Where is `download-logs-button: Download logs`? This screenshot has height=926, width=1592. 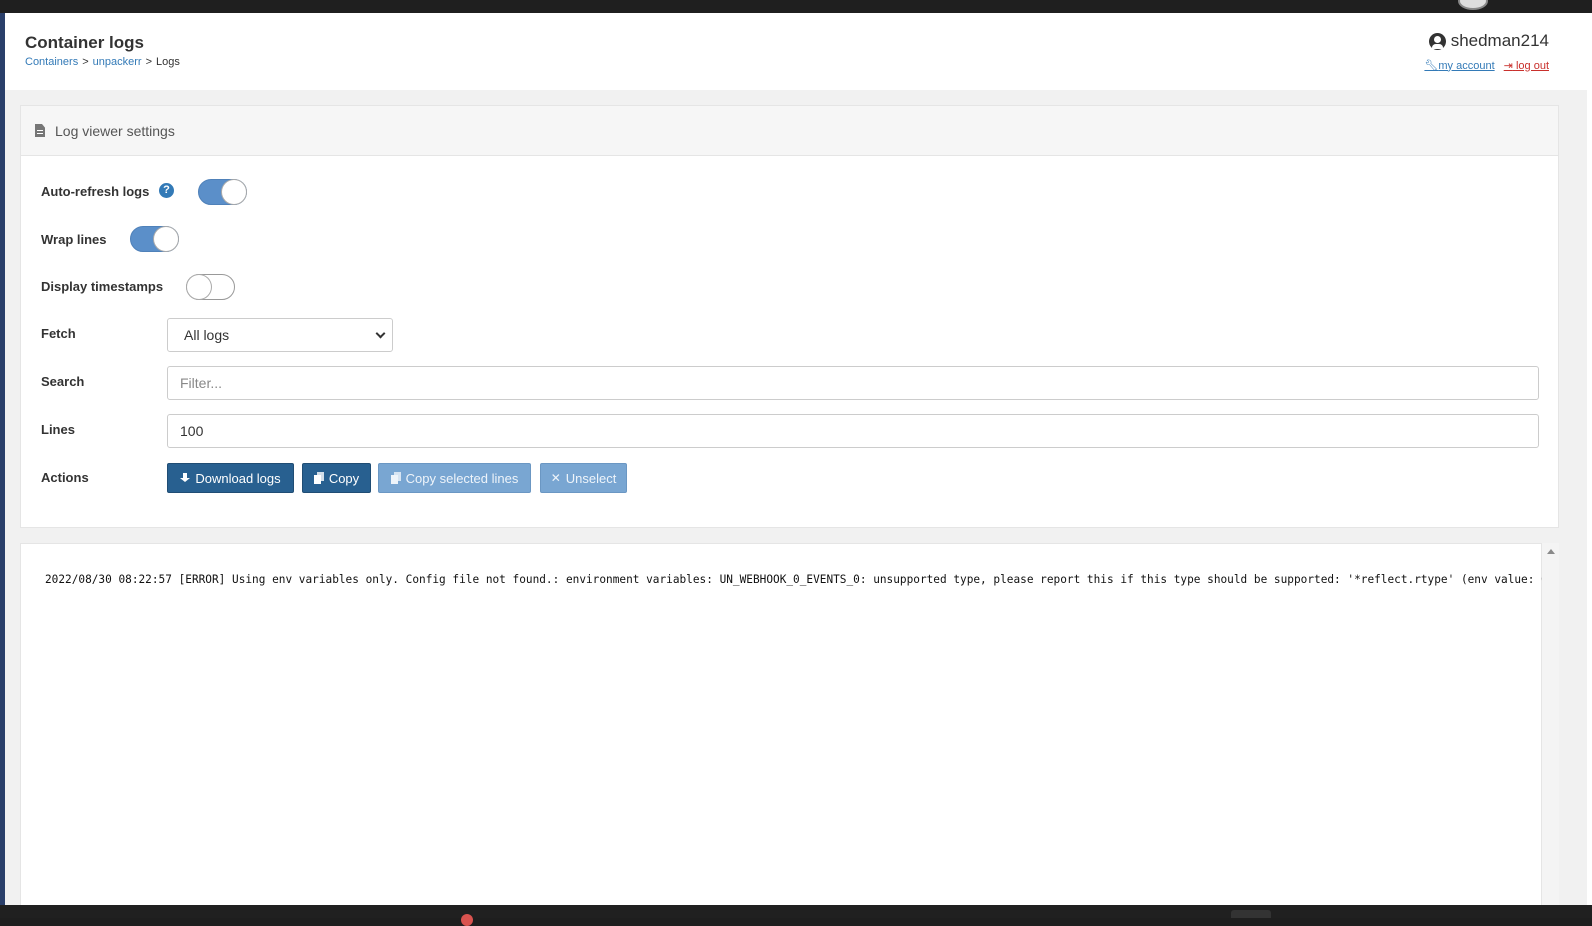 download-logs-button: Download logs is located at coordinates (230, 478).